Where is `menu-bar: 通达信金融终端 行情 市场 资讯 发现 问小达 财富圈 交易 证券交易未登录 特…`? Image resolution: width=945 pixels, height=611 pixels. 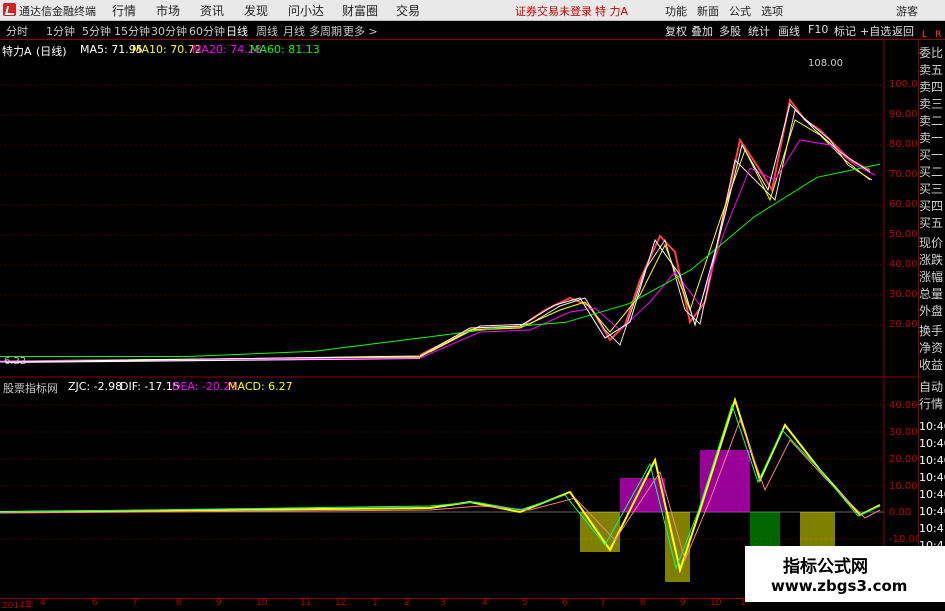
menu-bar: 通达信金融终端 行情 市场 资讯 发现 问小达 财富圈 交易 证券交易未登录 特… is located at coordinates (472, 10).